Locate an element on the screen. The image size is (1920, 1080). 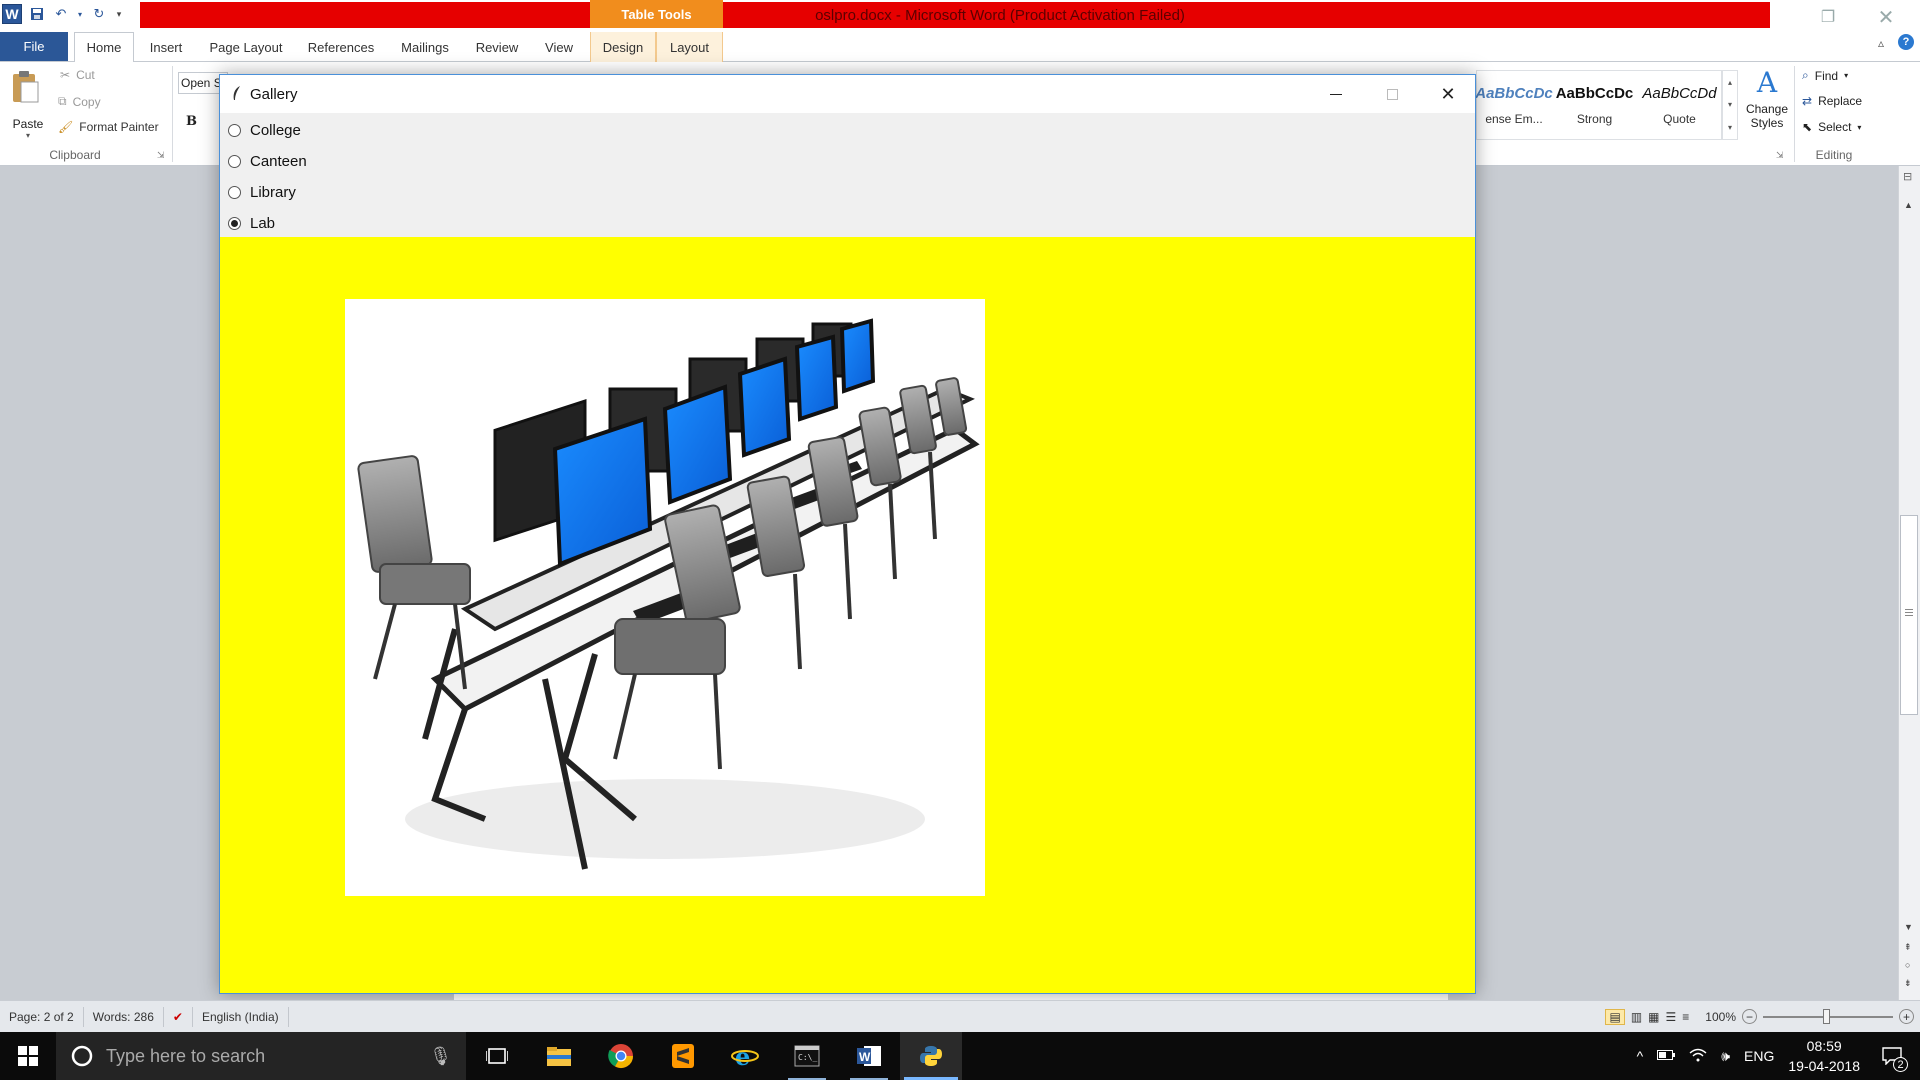
style-strong: AaBbCcDc Strong is located at coordinates (1594, 105).